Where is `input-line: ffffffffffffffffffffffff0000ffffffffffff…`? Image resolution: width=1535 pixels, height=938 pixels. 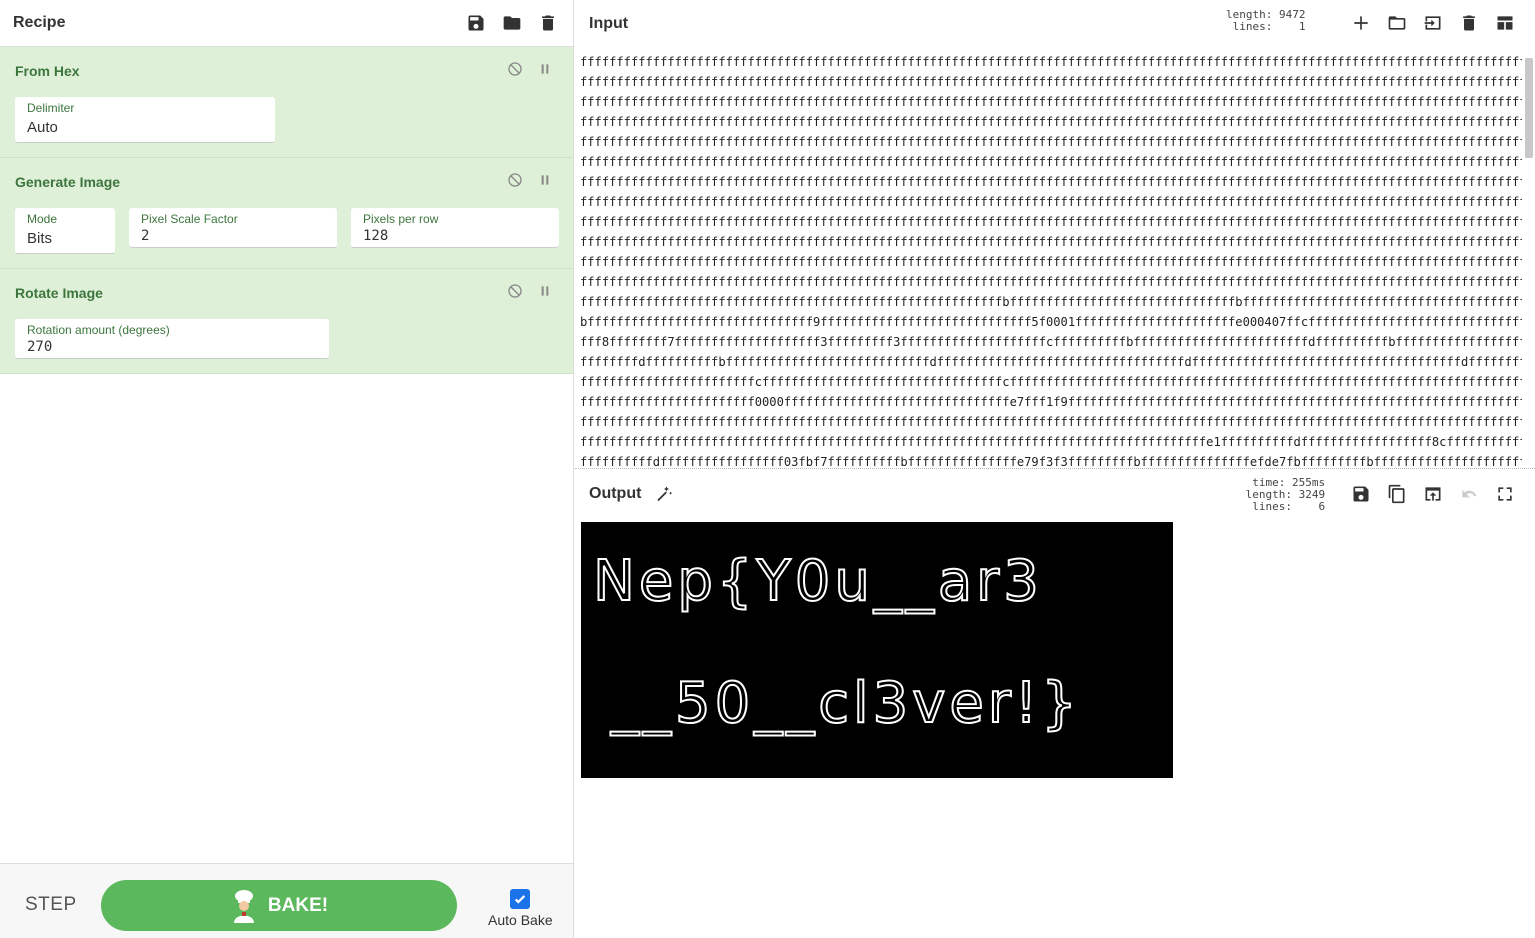 input-line: ffffffffffffffffffffffff0000ffffffffffff… is located at coordinates (1051, 402).